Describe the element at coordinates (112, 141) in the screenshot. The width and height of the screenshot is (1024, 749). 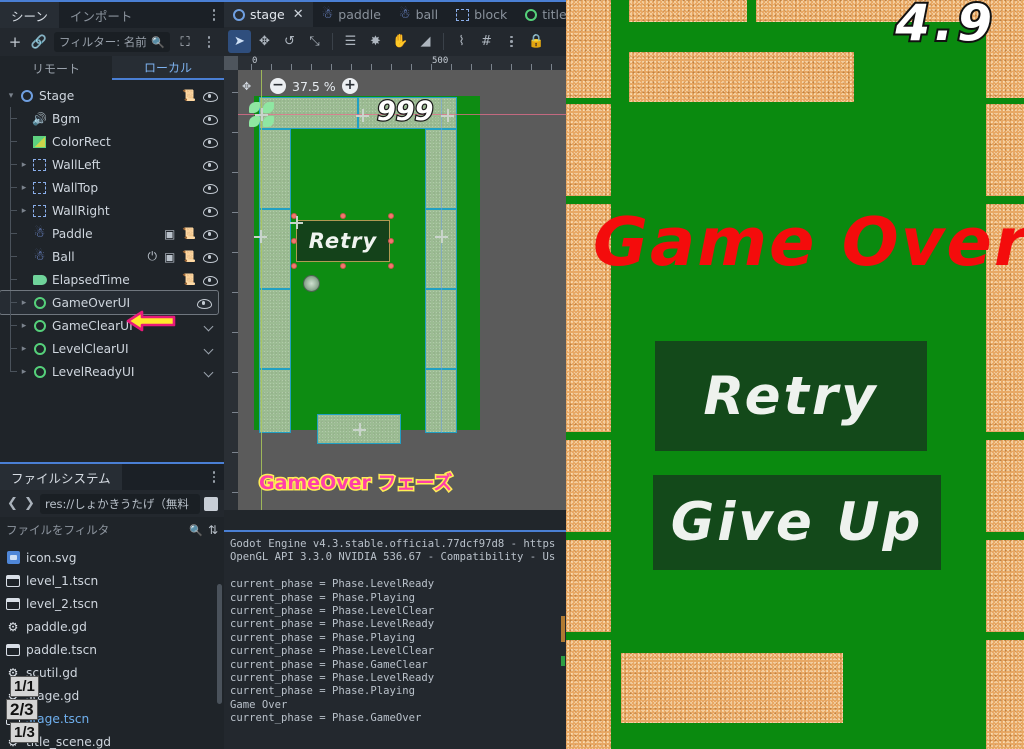
I see `scene-tree-item-colorrect: ColorRect` at that location.